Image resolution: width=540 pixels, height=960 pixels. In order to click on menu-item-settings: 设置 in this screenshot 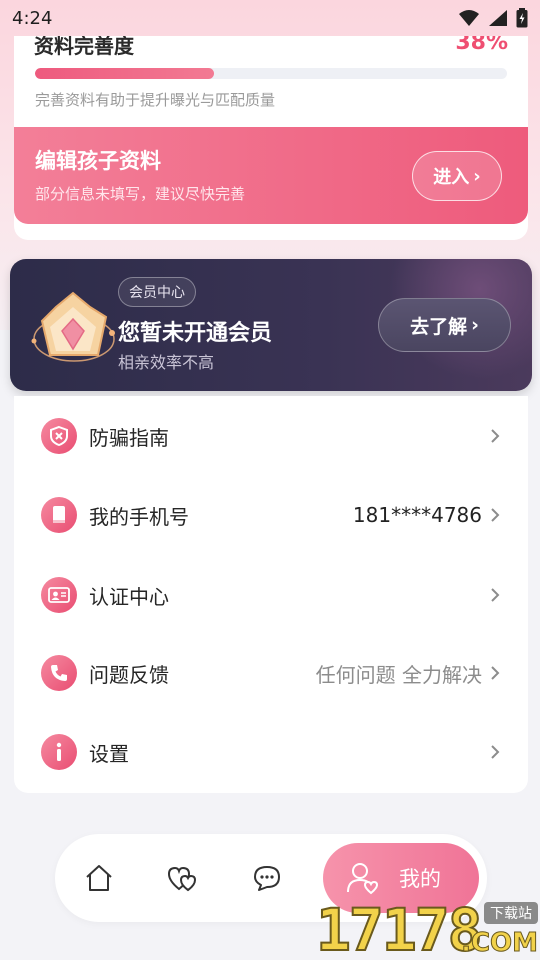, I will do `click(271, 752)`.